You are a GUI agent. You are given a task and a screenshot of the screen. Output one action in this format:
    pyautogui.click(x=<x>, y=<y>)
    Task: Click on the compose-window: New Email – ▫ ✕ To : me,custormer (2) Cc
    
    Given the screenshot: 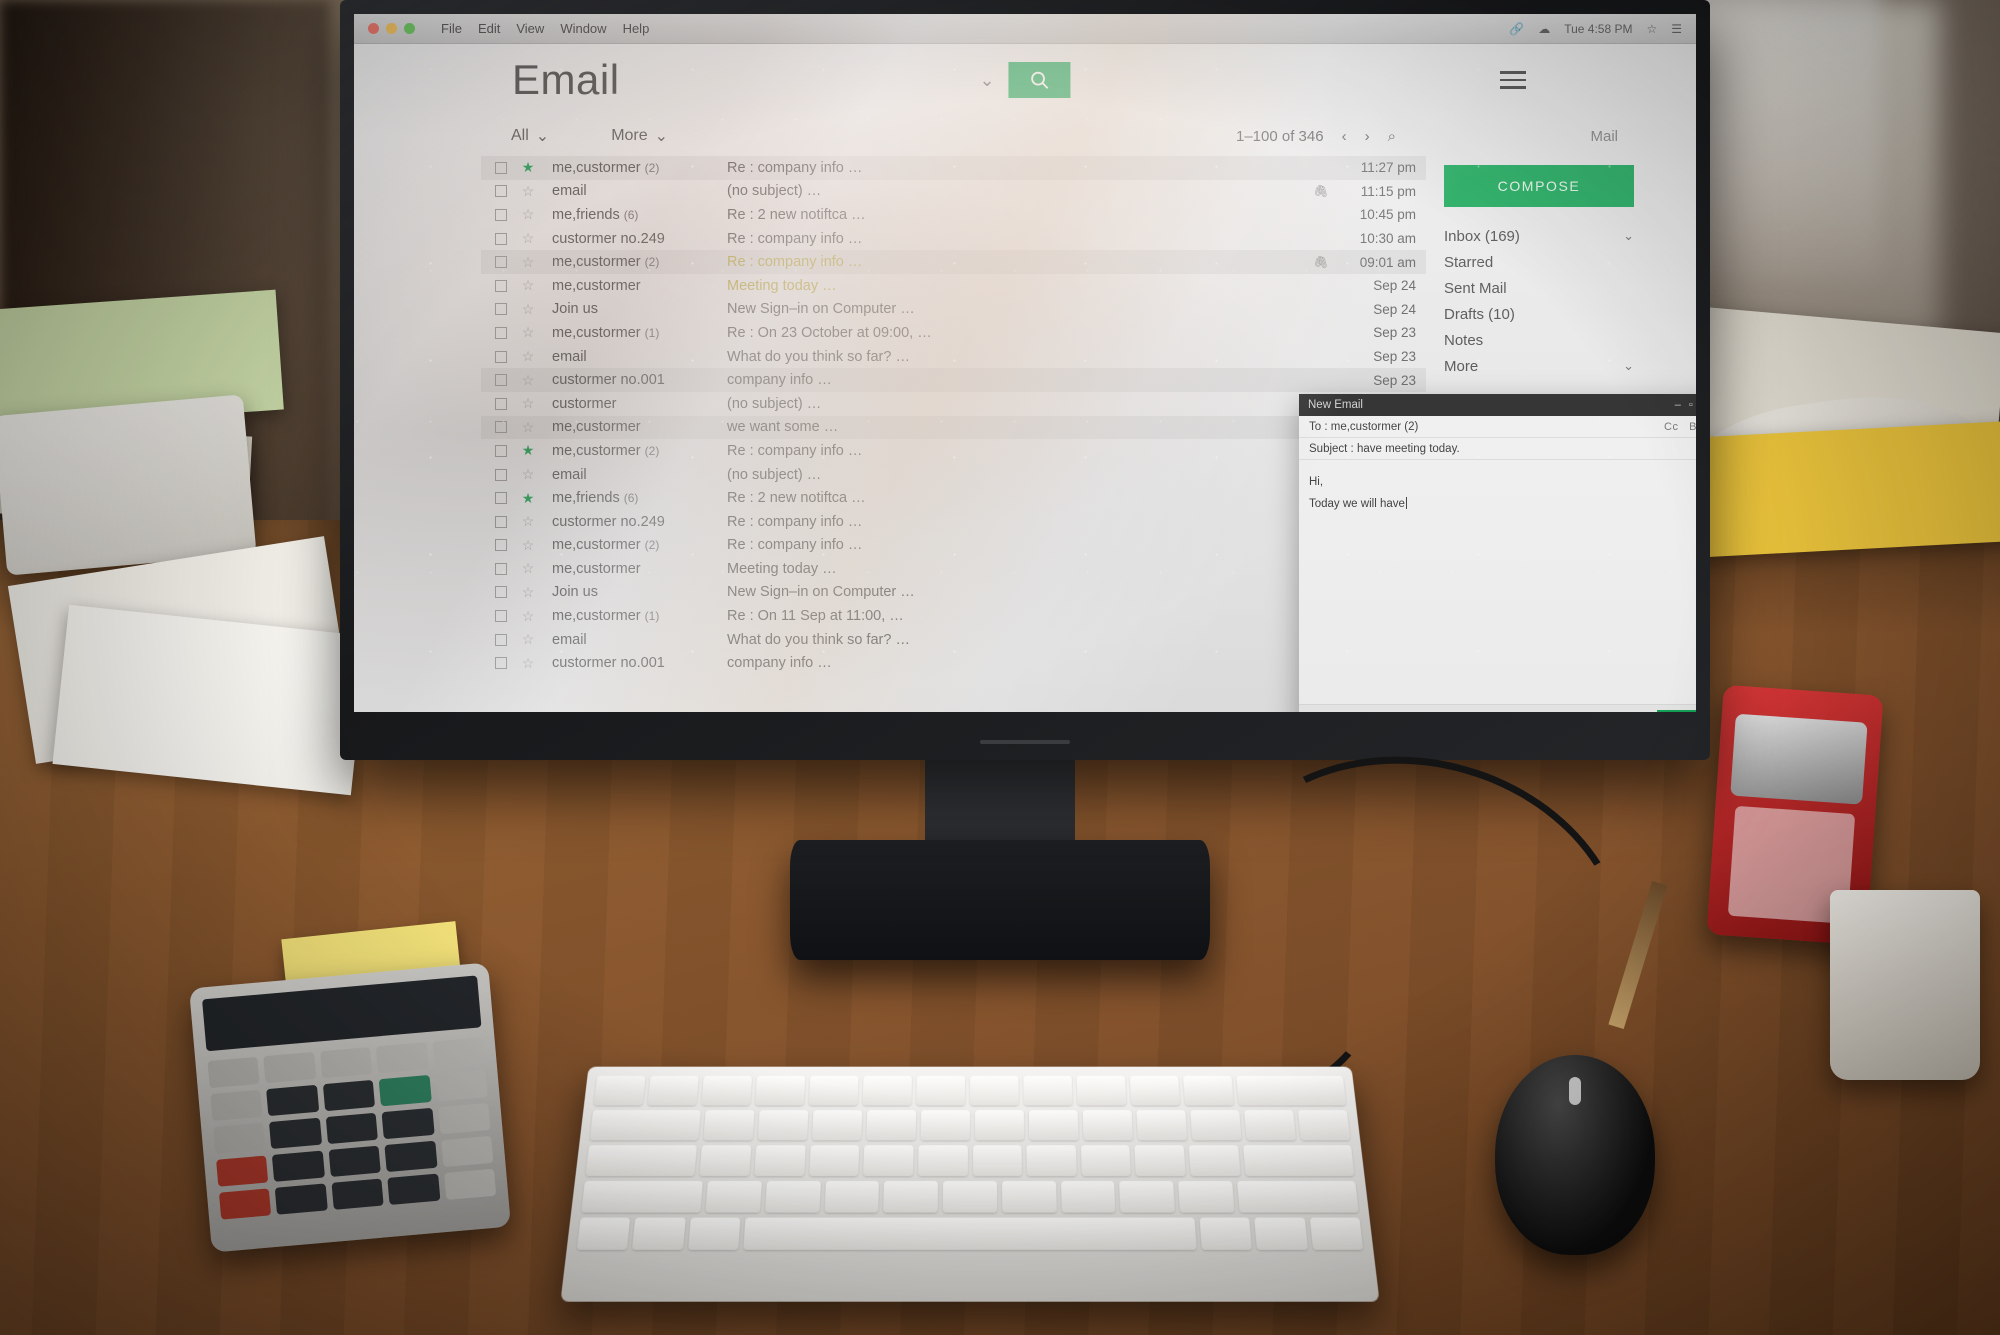 What is the action you would take?
    pyautogui.click(x=1497, y=553)
    